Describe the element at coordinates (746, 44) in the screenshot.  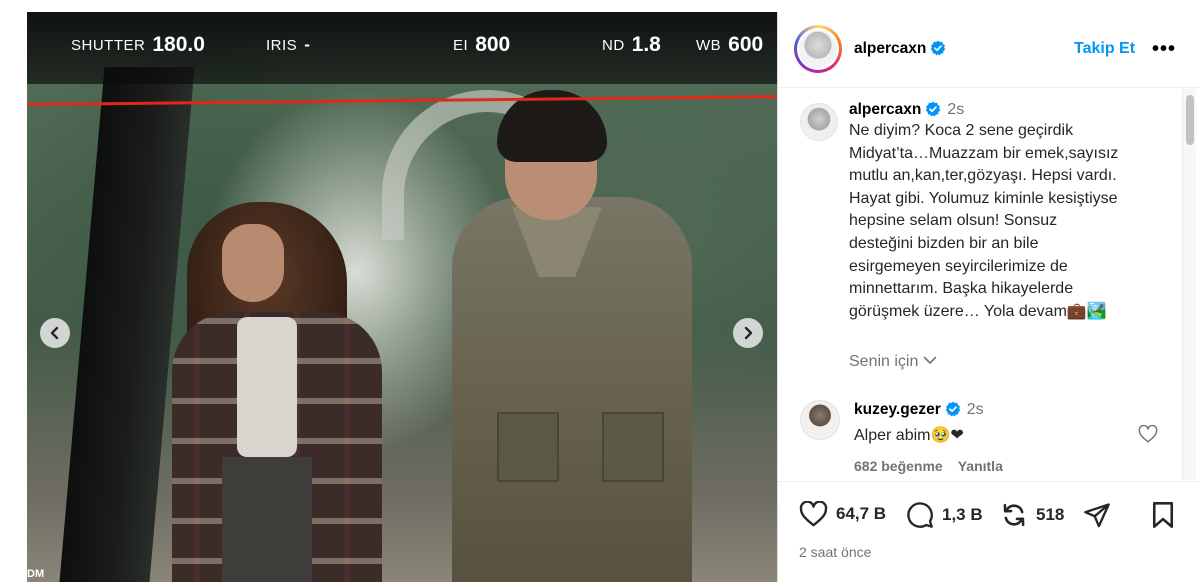
I see `hud-wb-value: 600` at that location.